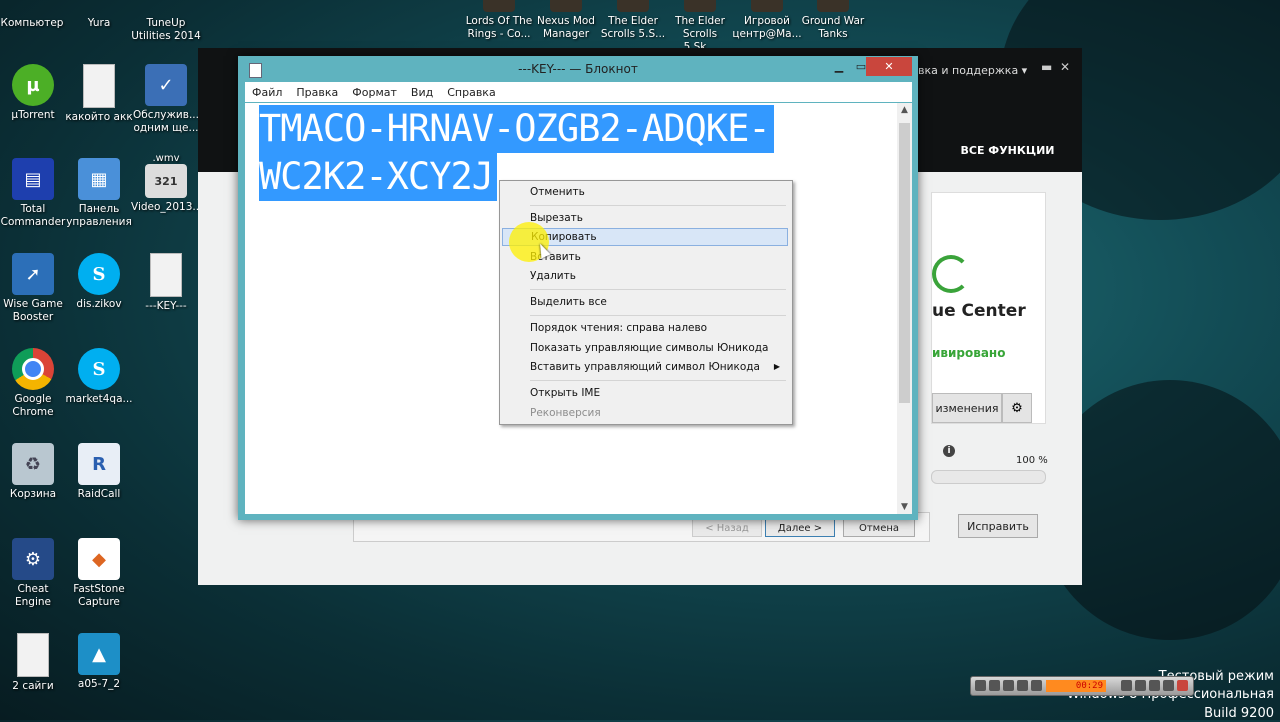 This screenshot has width=1280, height=722. Describe the element at coordinates (645, 192) in the screenshot. I see `menu-item-undo: Отменить` at that location.